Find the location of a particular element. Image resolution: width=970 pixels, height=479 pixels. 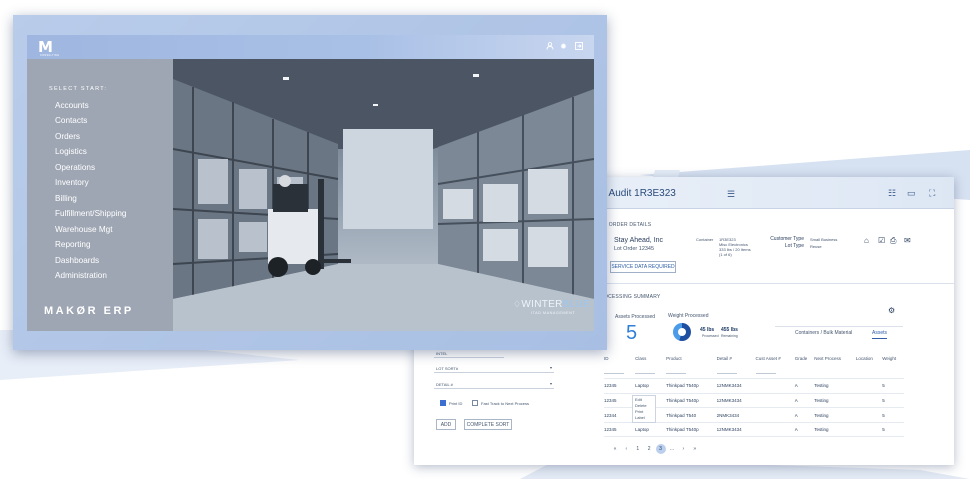

pager-current-page: 3 is located at coordinates (660, 449).